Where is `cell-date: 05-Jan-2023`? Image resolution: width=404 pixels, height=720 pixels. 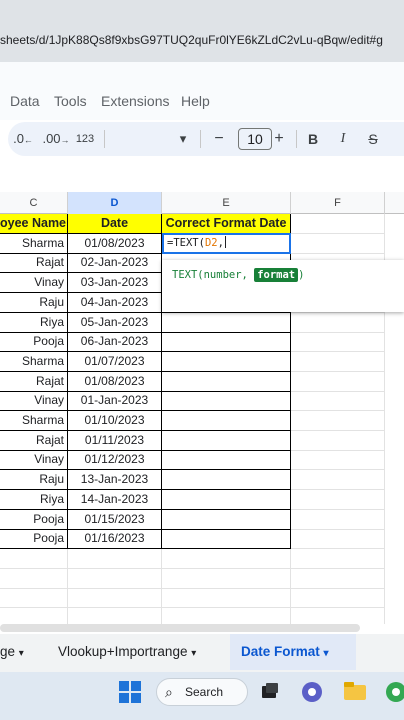
cell-date: 05-Jan-2023 is located at coordinates (115, 323).